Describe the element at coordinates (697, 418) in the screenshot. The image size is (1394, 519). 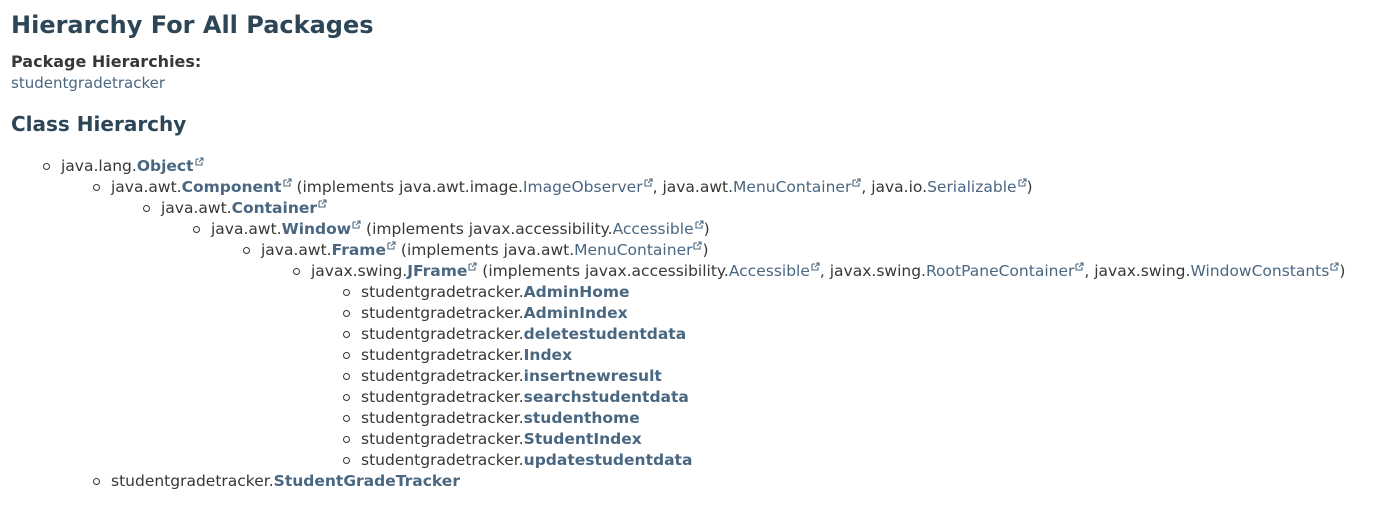
I see `tree-item: studentgradetracker.studenthome` at that location.